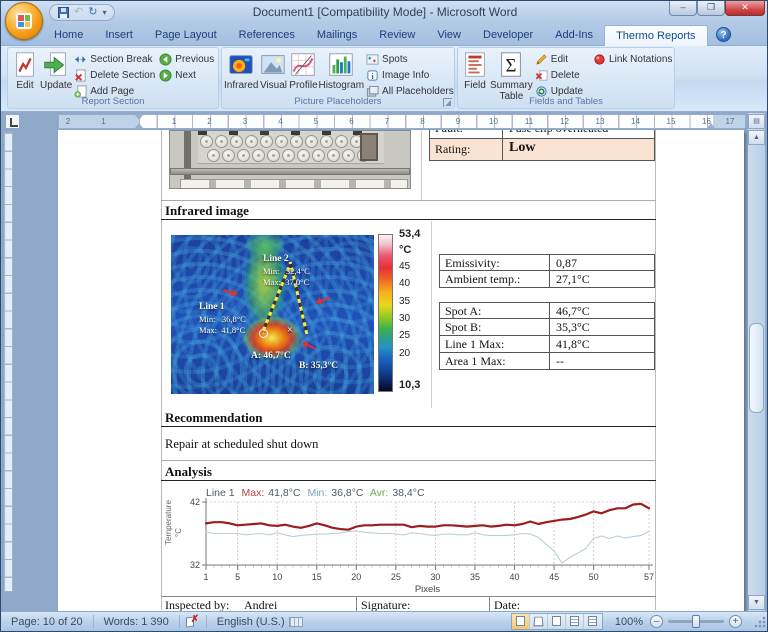  What do you see at coordinates (197, 604) in the screenshot?
I see `footer-inspected-label: Inspected by:` at bounding box center [197, 604].